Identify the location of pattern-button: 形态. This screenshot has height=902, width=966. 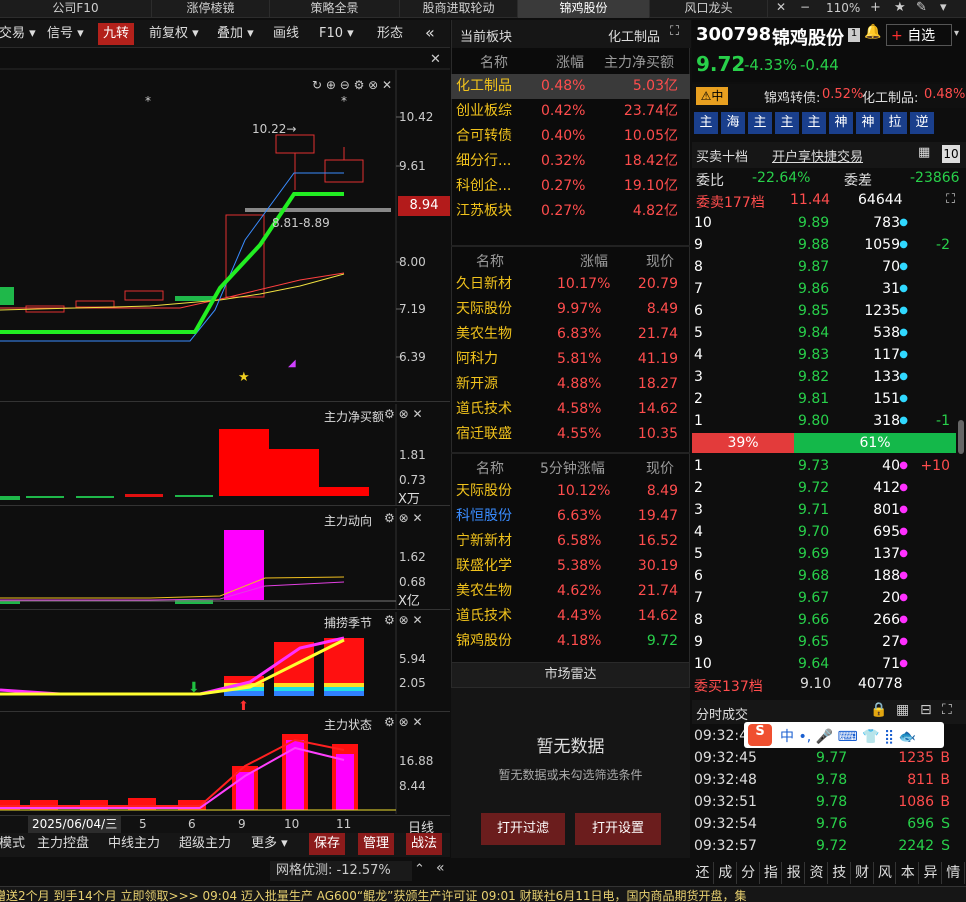
(390, 34).